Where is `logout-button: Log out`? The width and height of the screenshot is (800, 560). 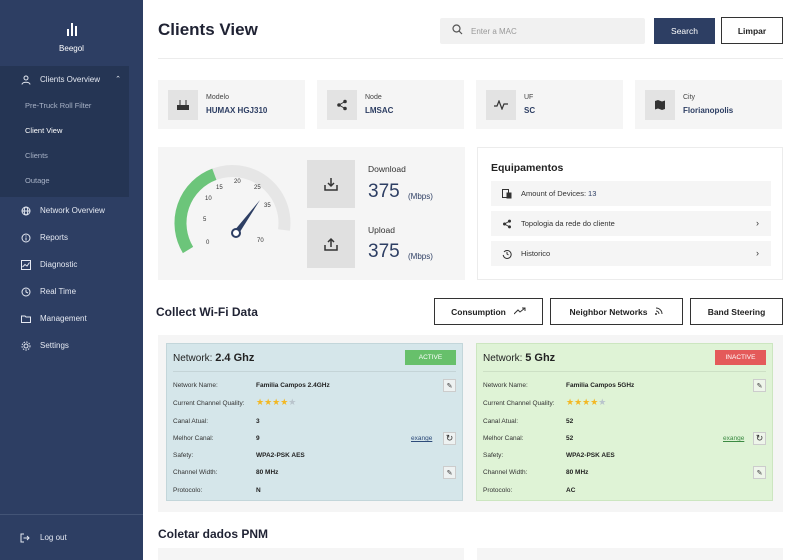 logout-button: Log out is located at coordinates (71, 537).